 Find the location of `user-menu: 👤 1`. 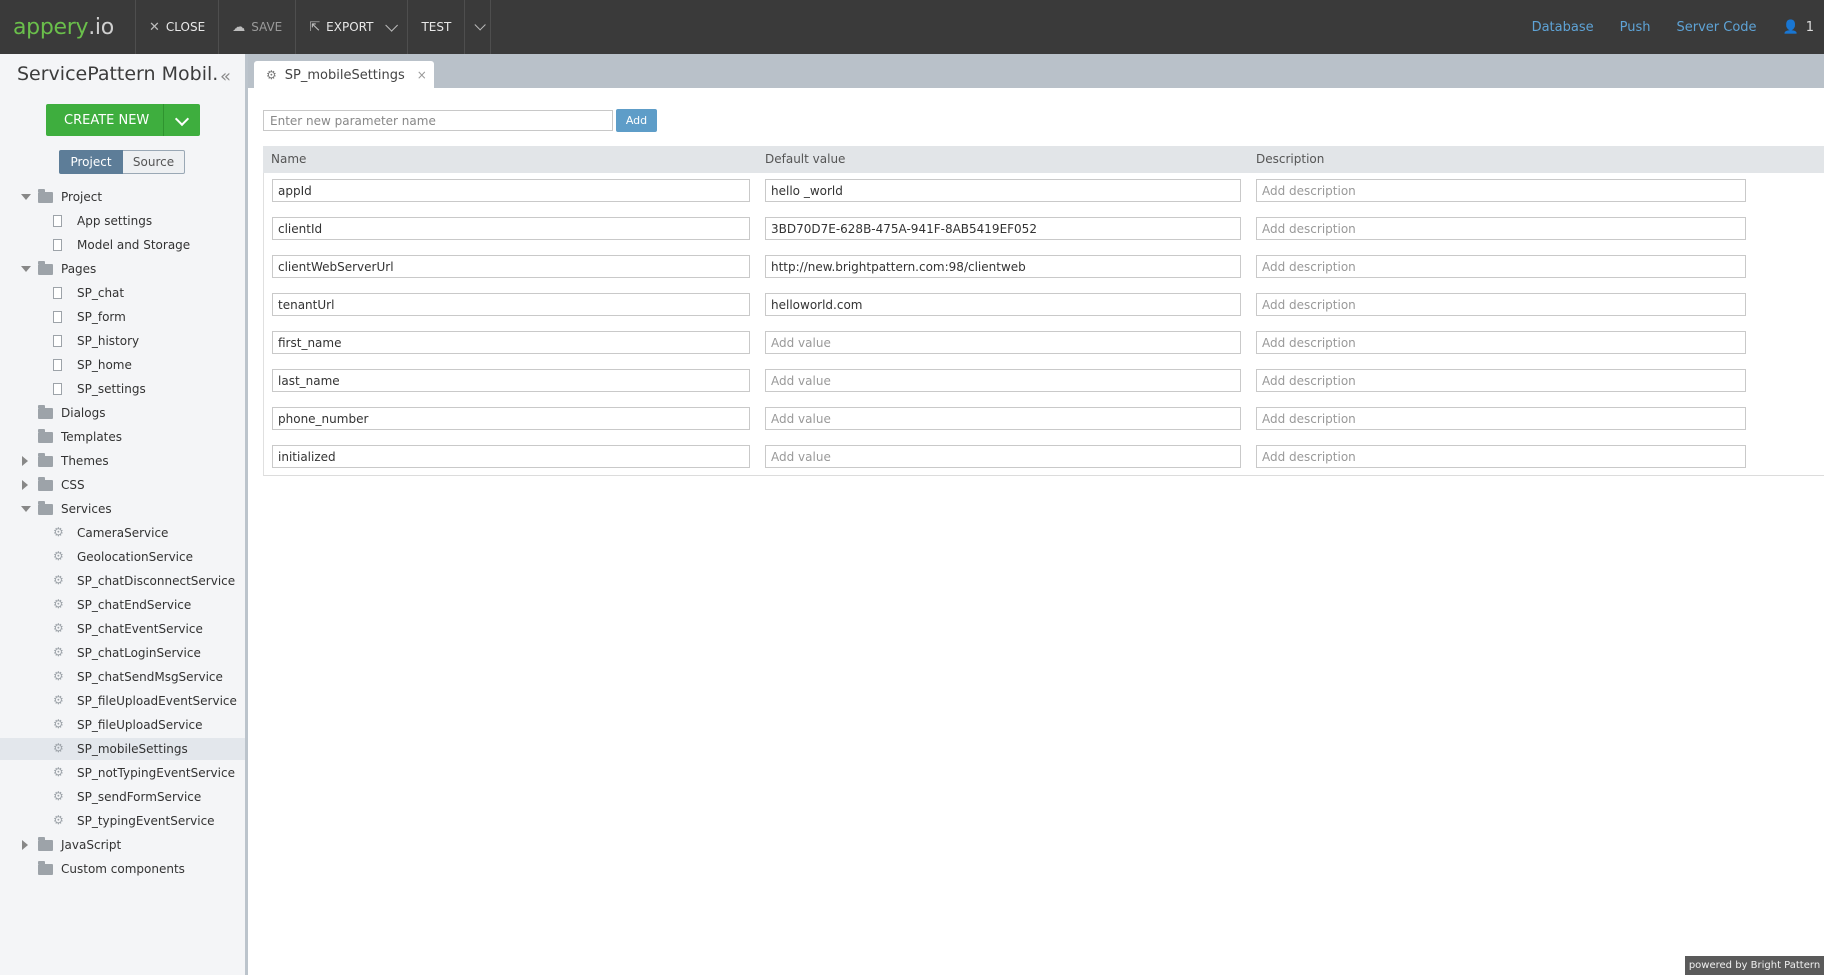

user-menu: 👤 1 is located at coordinates (1798, 27).